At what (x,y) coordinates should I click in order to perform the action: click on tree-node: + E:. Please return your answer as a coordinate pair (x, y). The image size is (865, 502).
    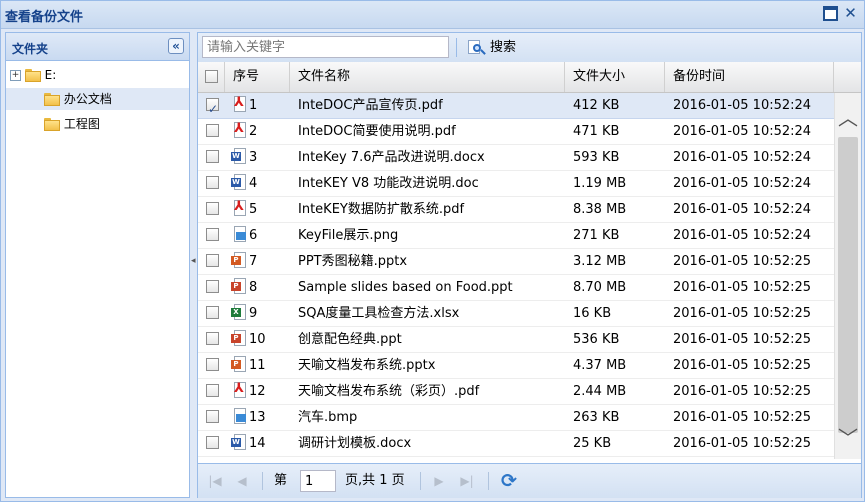
    Looking at the image, I should click on (99, 75).